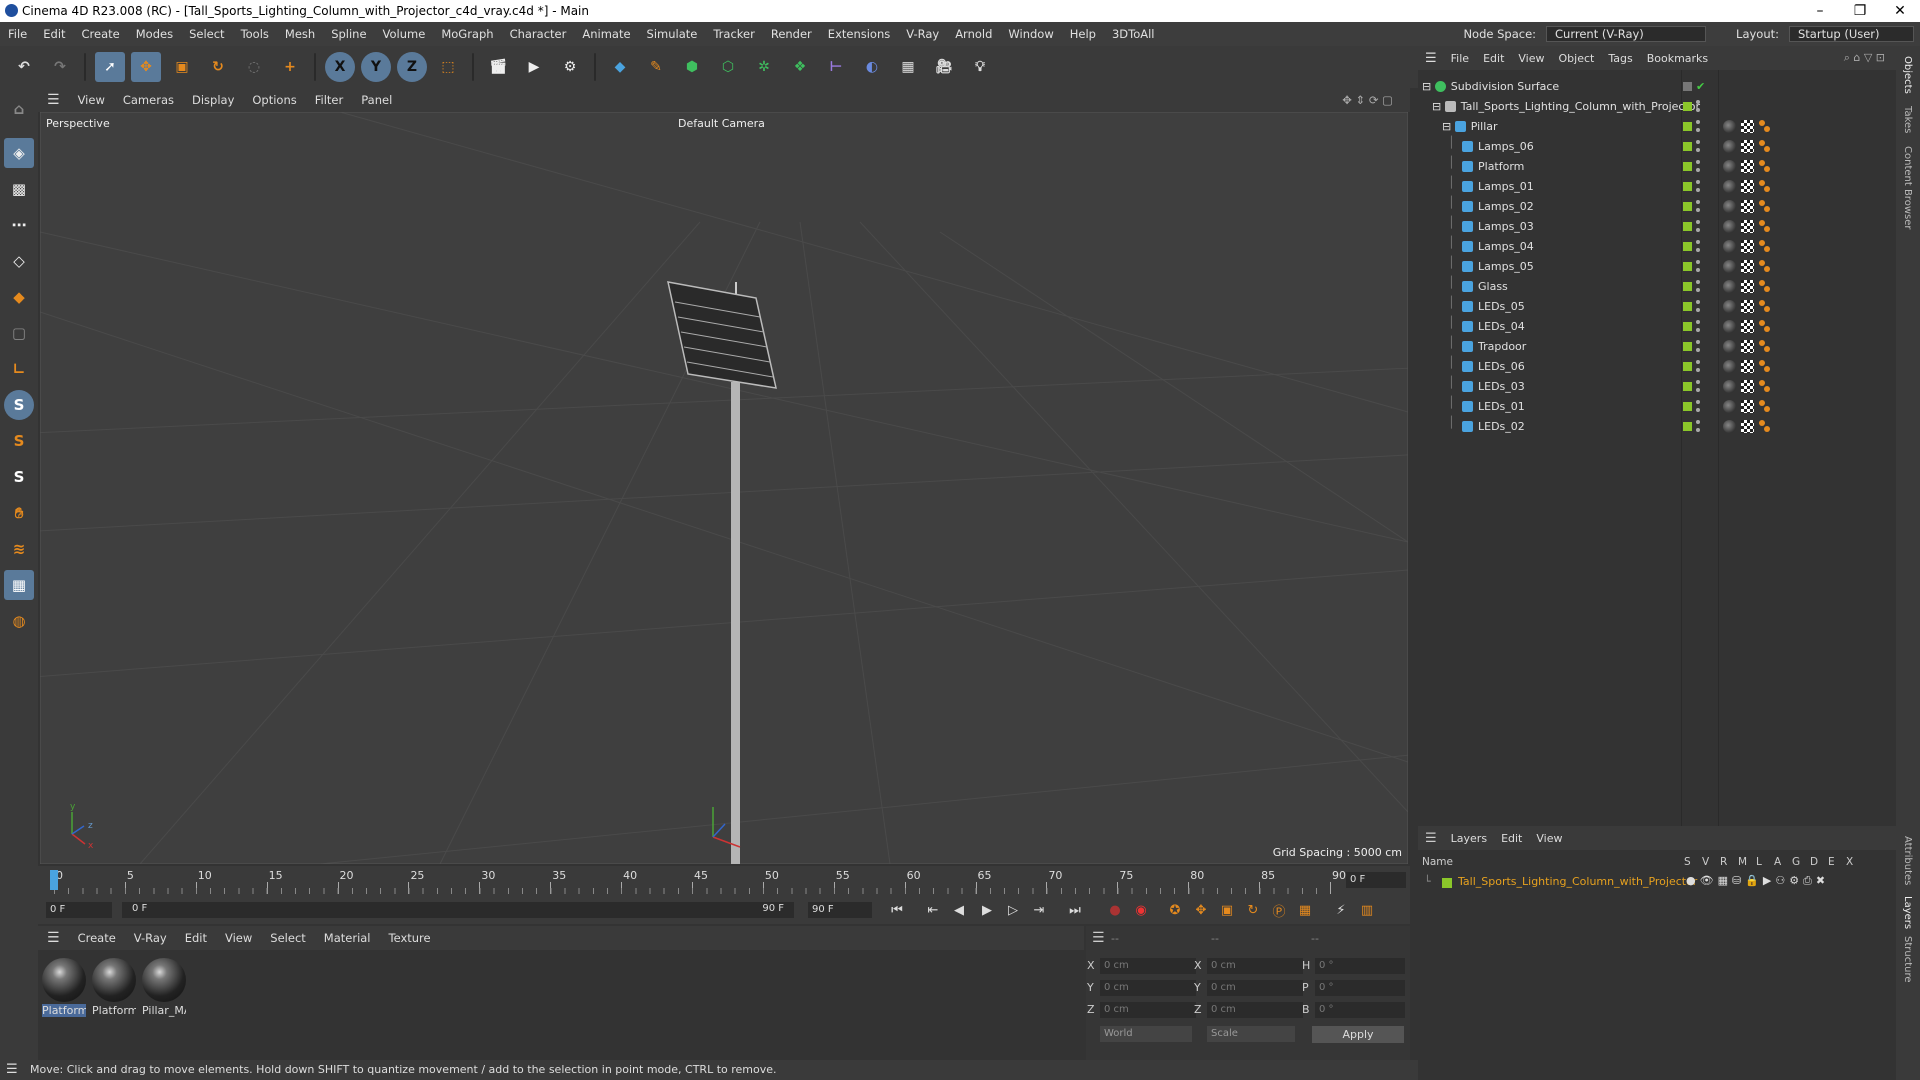 This screenshot has width=1920, height=1080. I want to click on recent-tool-icon: ◌, so click(254, 67).